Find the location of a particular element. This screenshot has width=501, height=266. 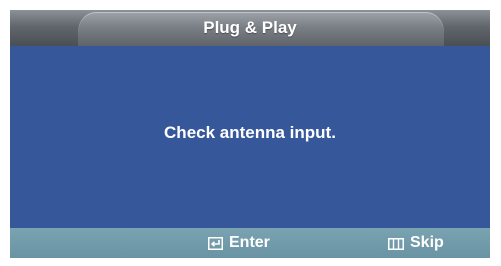

enter-label: Enter is located at coordinates (249, 242).